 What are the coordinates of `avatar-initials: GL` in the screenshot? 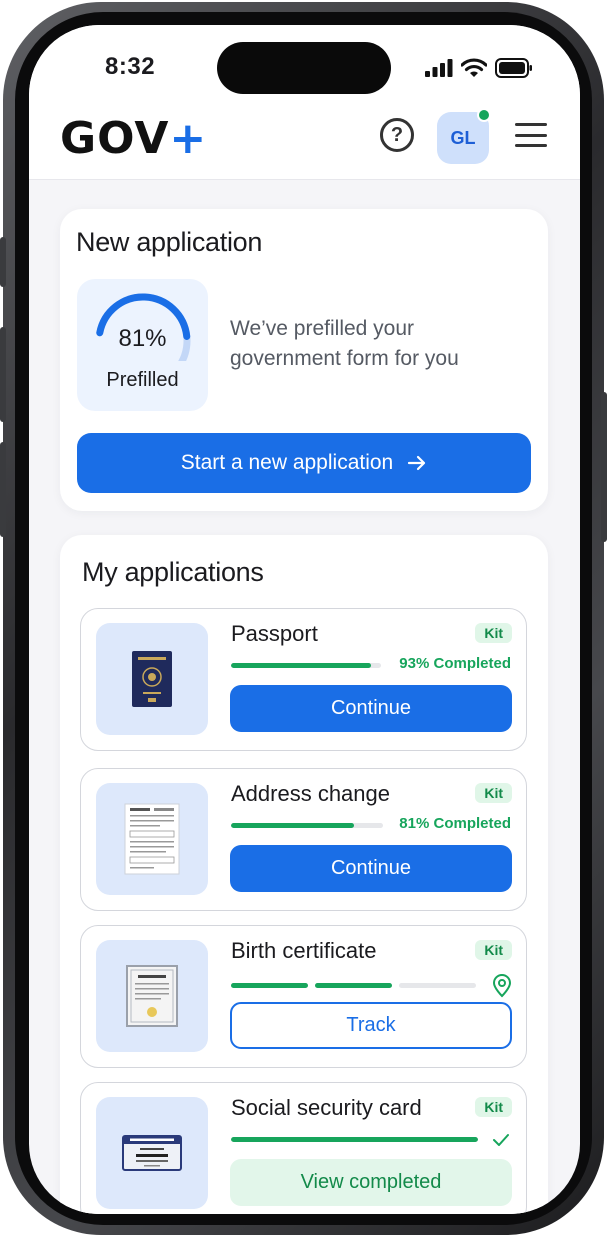 It's located at (463, 137).